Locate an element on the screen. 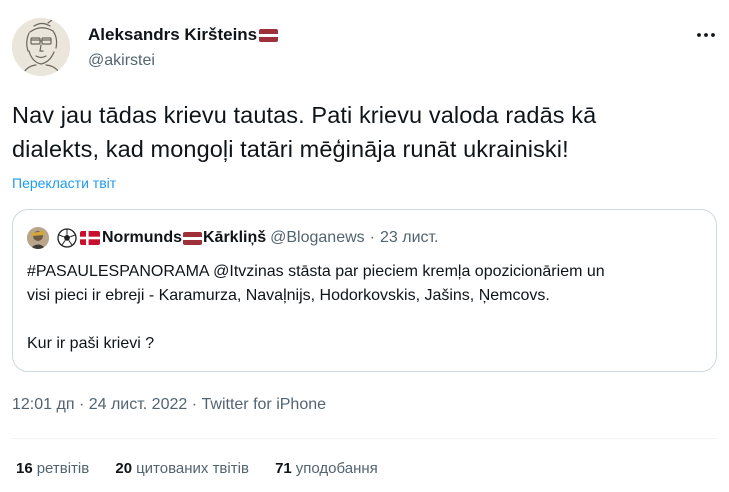  author-name-row: Aleksandrs Kiršteins is located at coordinates (183, 35).